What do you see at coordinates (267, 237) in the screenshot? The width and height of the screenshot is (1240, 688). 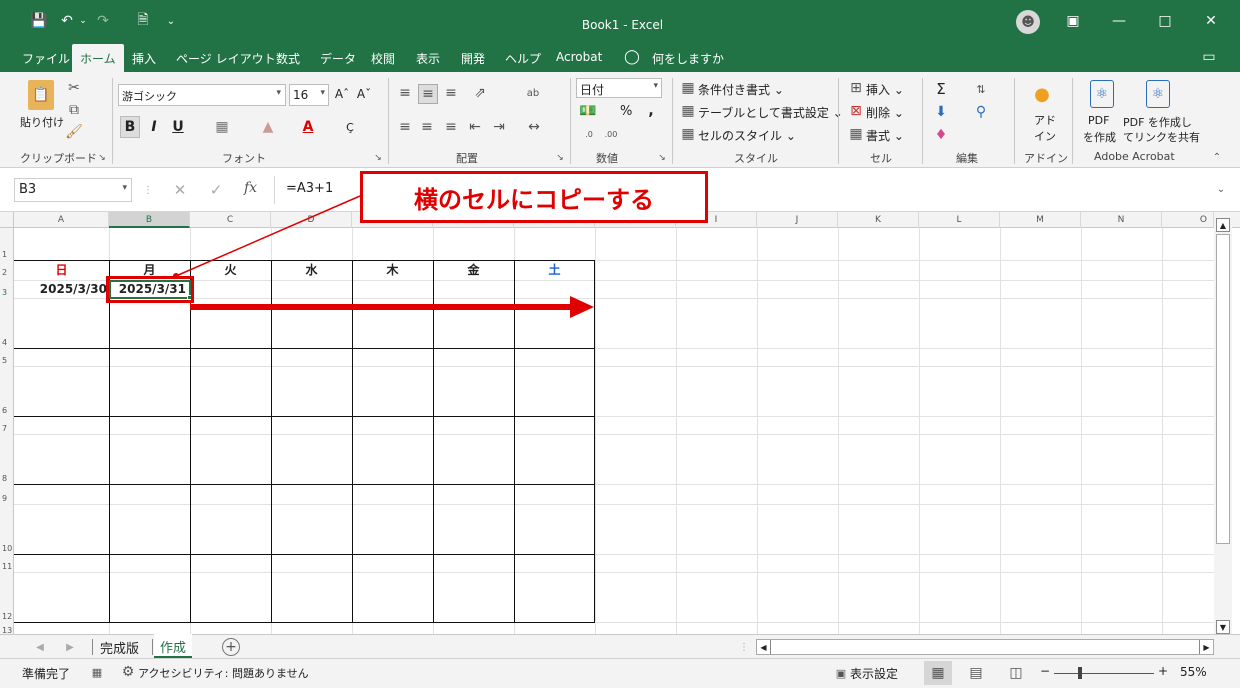 I see `annotation-leader-line` at bounding box center [267, 237].